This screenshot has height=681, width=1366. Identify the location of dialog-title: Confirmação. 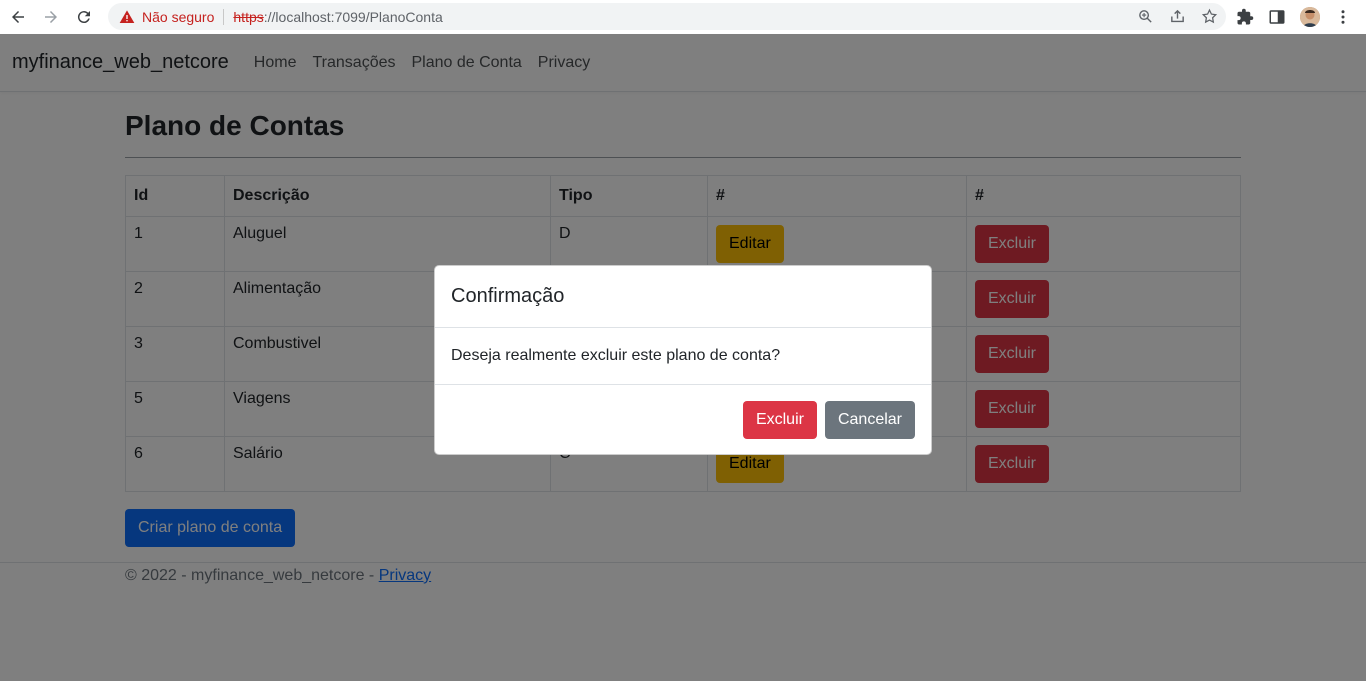
(508, 296).